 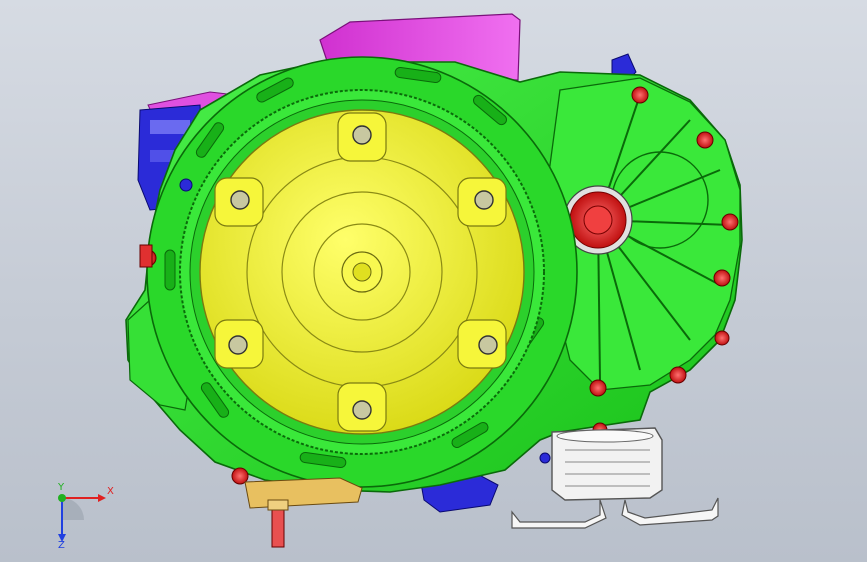 What do you see at coordinates (670, 511) in the screenshot?
I see `cooler-pipe-right` at bounding box center [670, 511].